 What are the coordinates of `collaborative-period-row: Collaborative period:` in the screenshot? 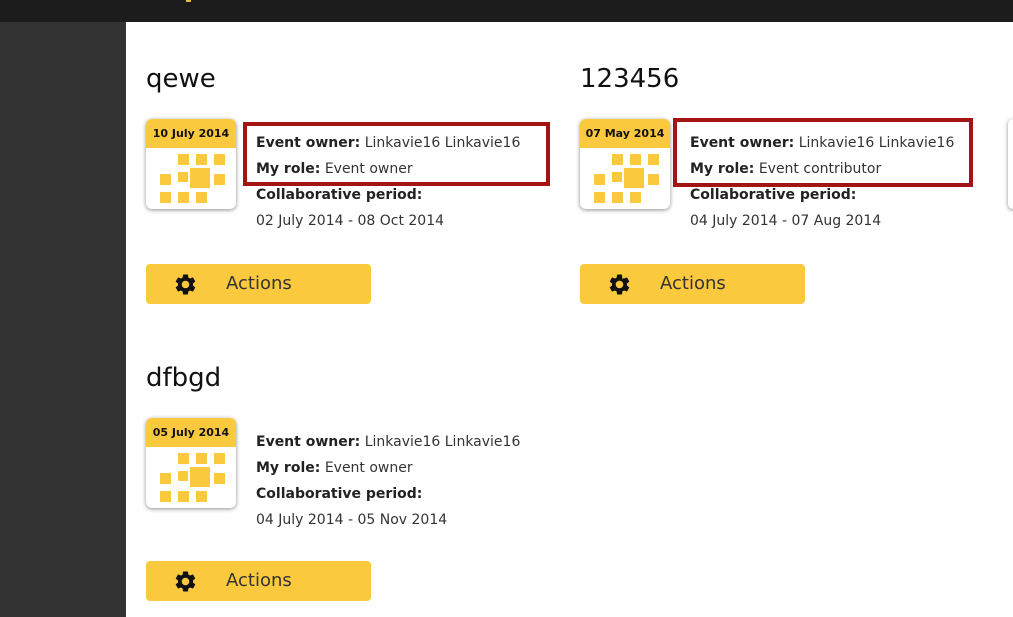 It's located at (339, 494).